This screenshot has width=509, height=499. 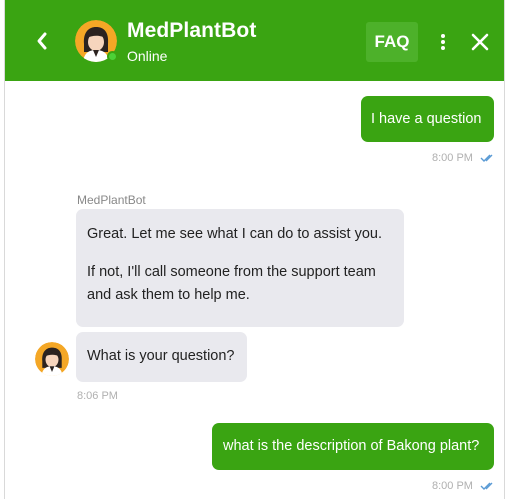 I want to click on bot-message: What is your question?, so click(x=161, y=357).